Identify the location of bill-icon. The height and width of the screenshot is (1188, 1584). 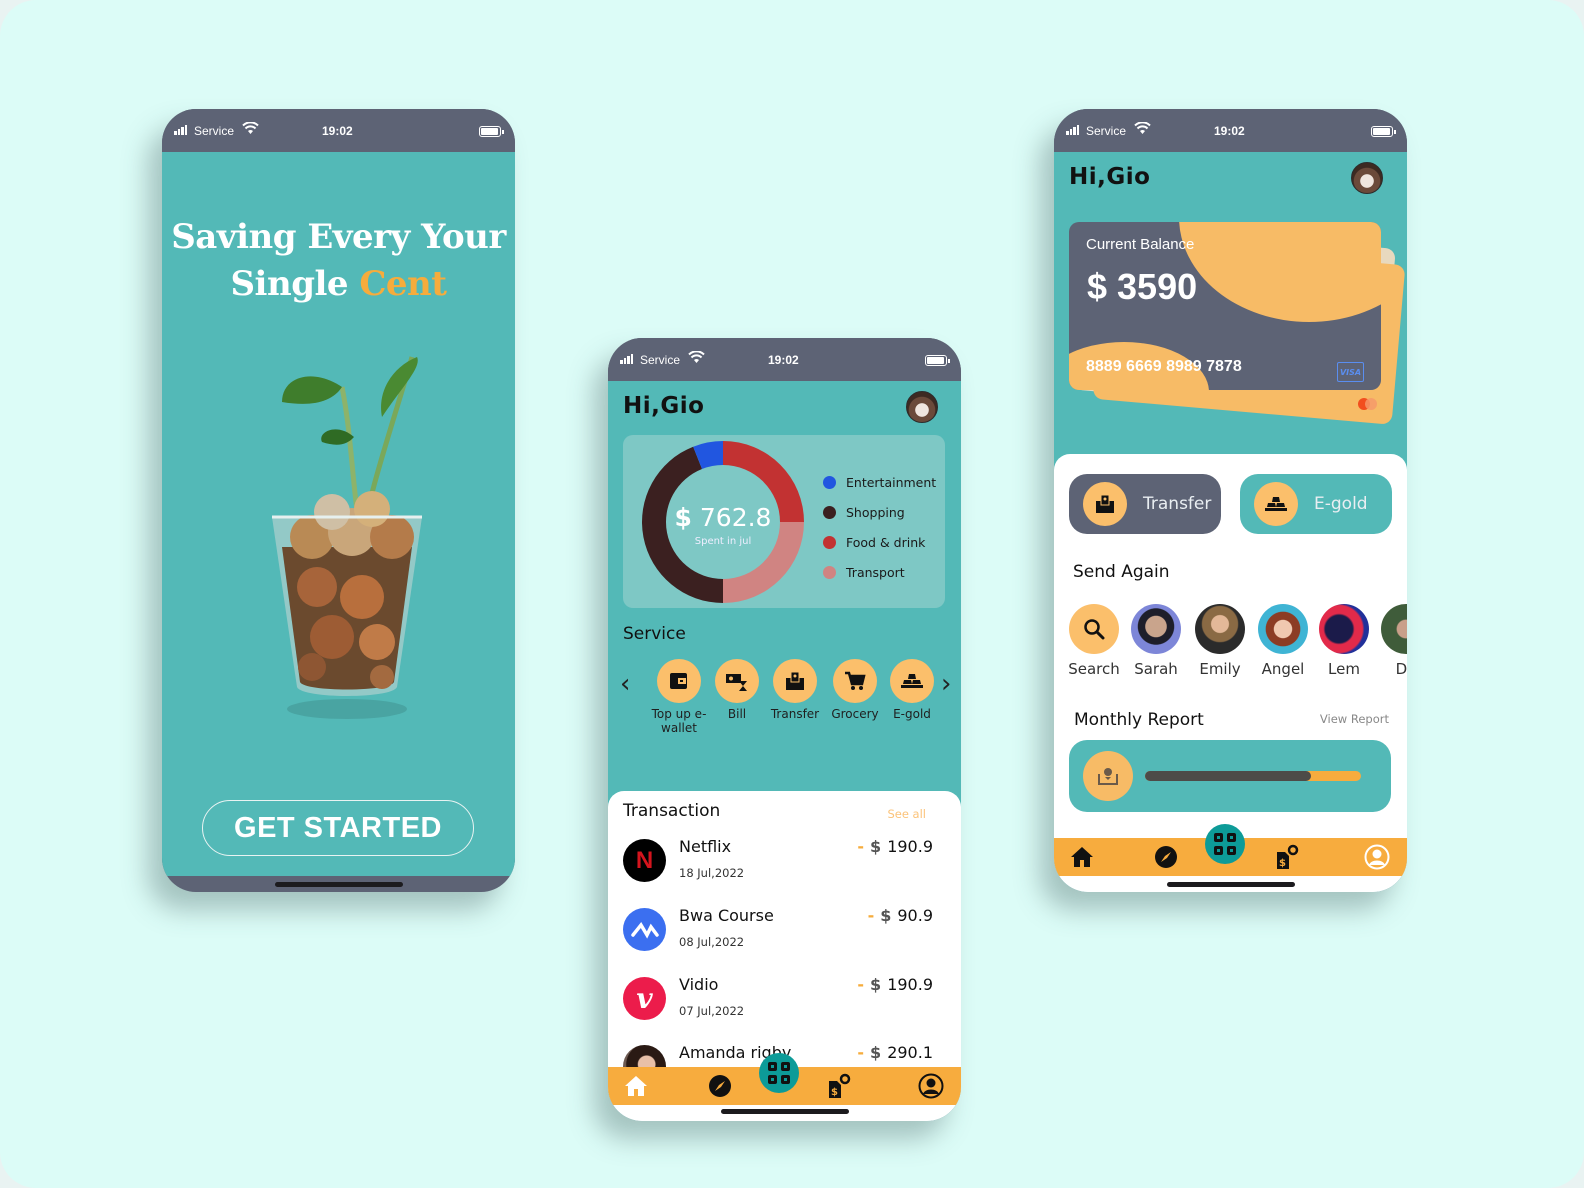
(736, 682).